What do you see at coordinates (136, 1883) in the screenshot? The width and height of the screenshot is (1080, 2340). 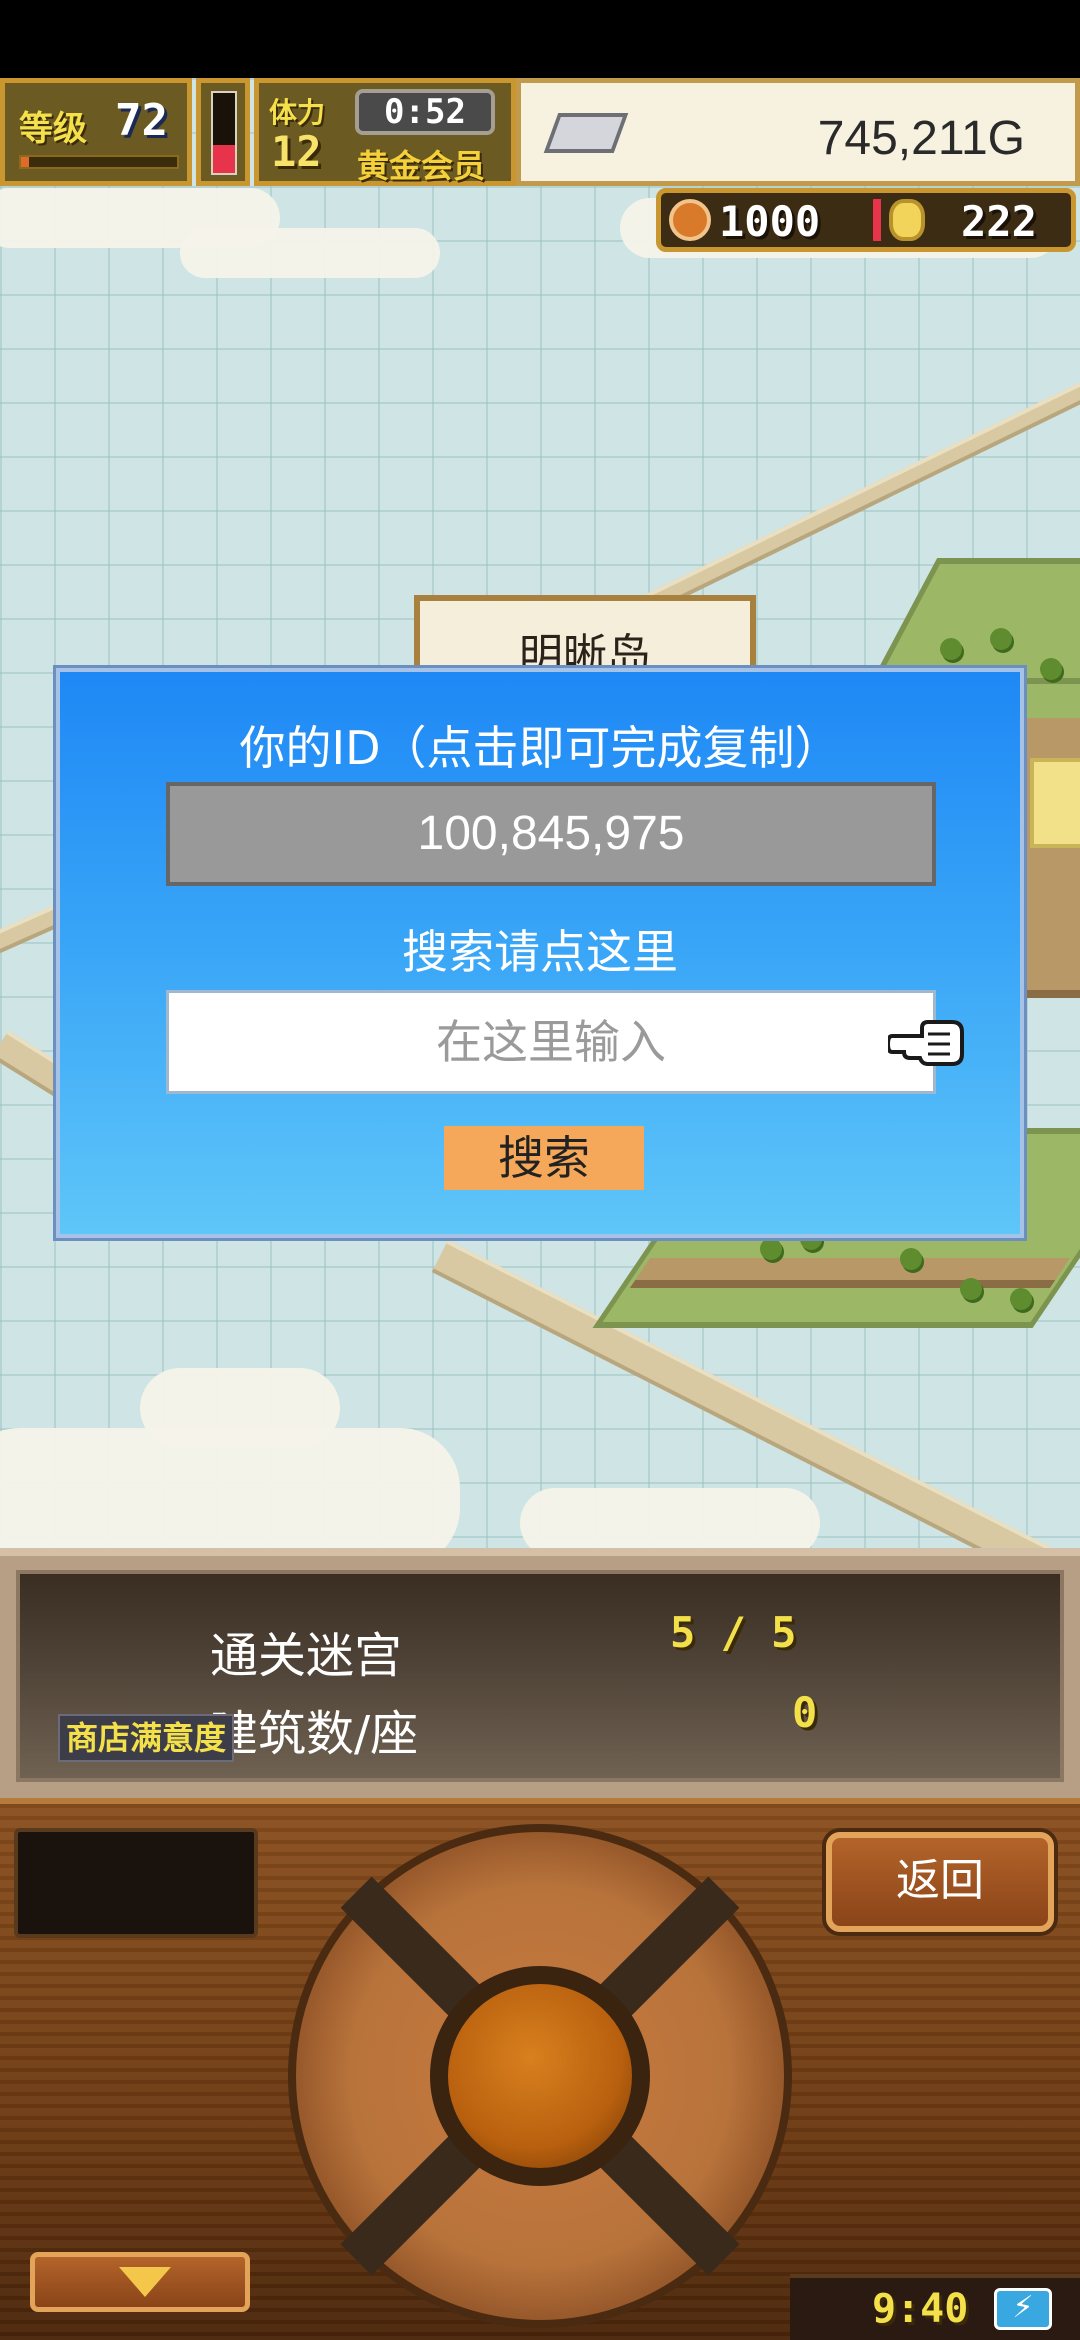 I see `empty-slot` at bounding box center [136, 1883].